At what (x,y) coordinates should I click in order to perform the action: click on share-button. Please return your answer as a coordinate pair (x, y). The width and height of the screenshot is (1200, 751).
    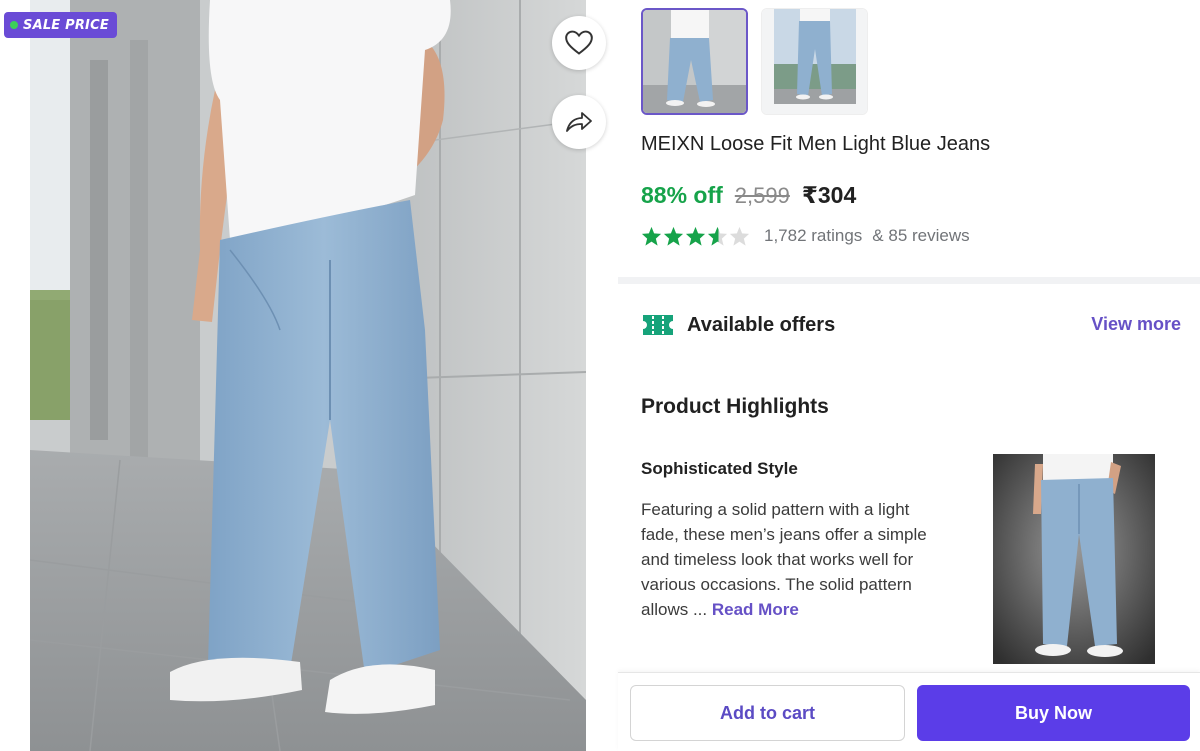
    Looking at the image, I should click on (579, 122).